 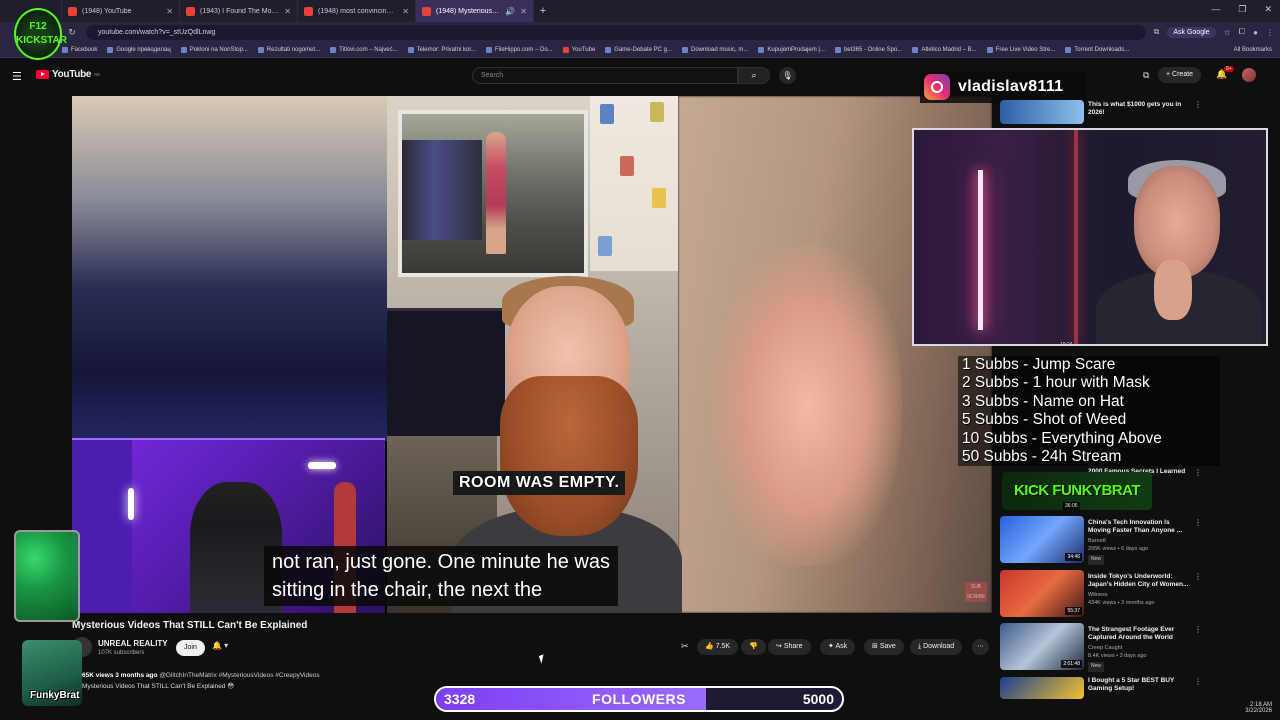 What do you see at coordinates (1227, 32) in the screenshot?
I see `star-icon: ☆` at bounding box center [1227, 32].